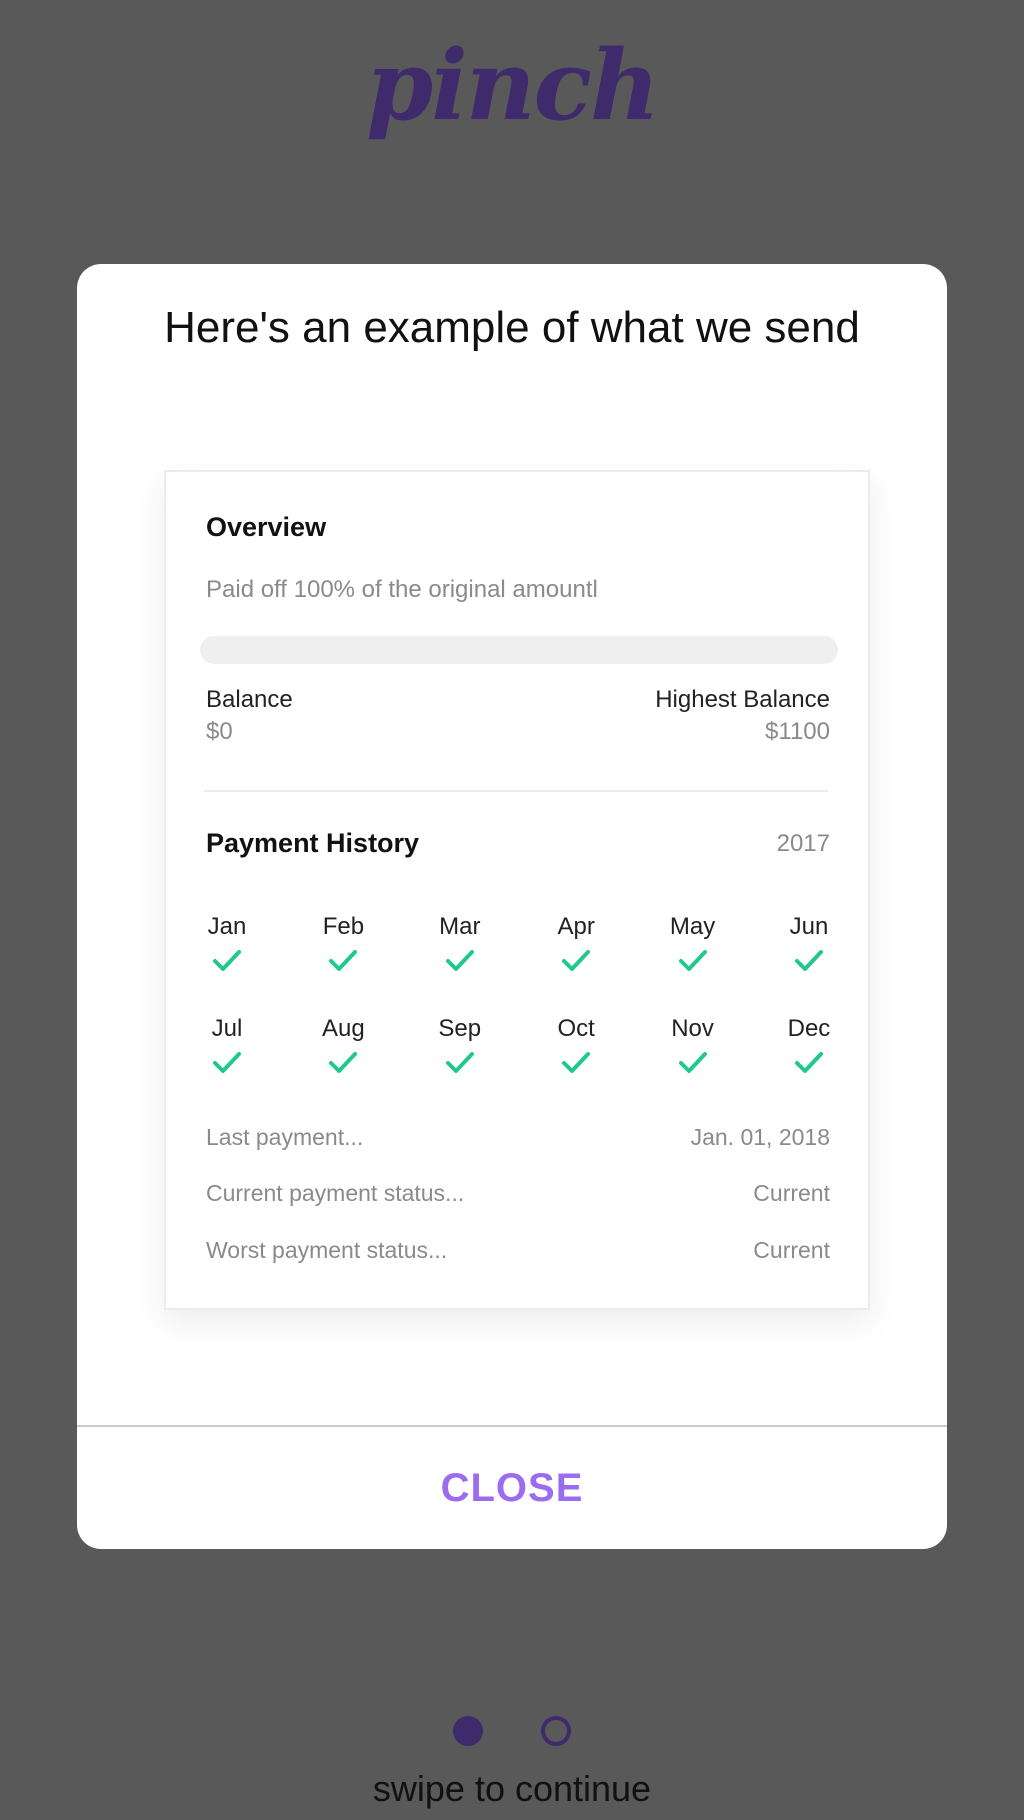 Image resolution: width=1024 pixels, height=1820 pixels. Describe the element at coordinates (692, 1028) in the screenshot. I see `month-label: Nov` at that location.